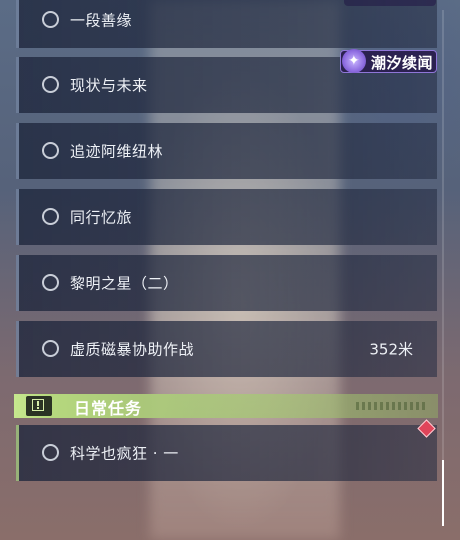  I want to click on sparkle-star-icon: ✦, so click(354, 61).